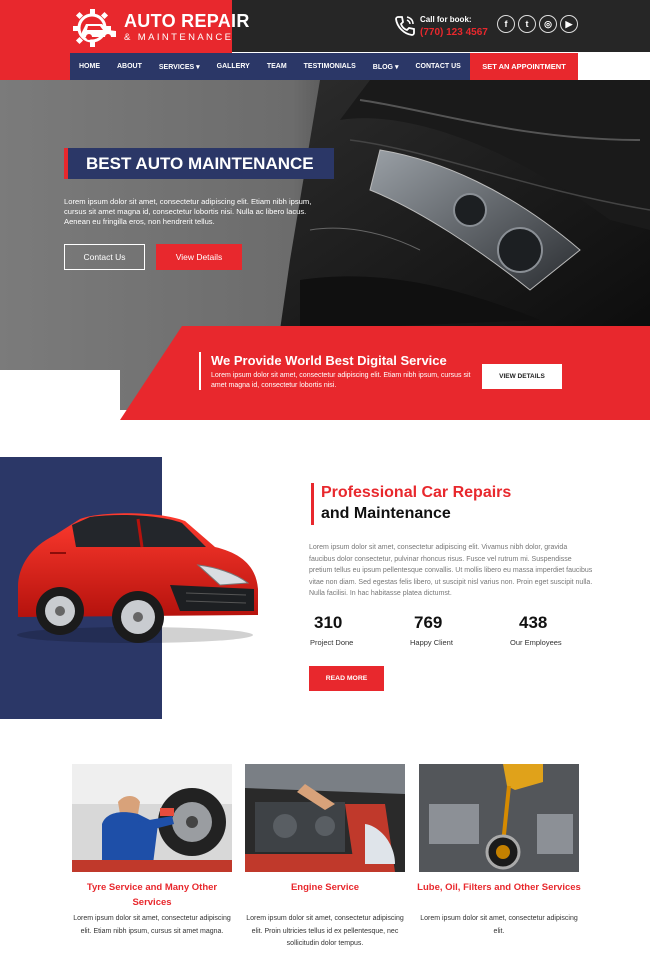 The width and height of the screenshot is (650, 977). Describe the element at coordinates (386, 513) in the screenshot. I see `about-subtitle: and Maintenance` at that location.